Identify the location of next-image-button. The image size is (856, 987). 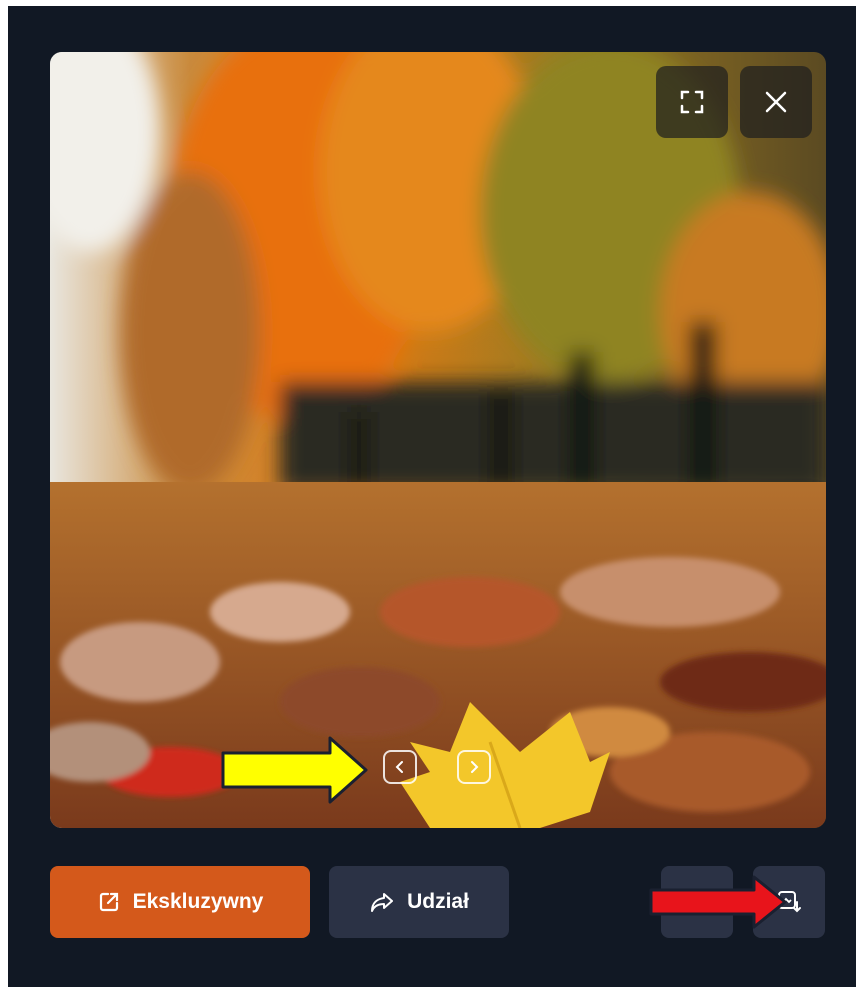
(474, 767).